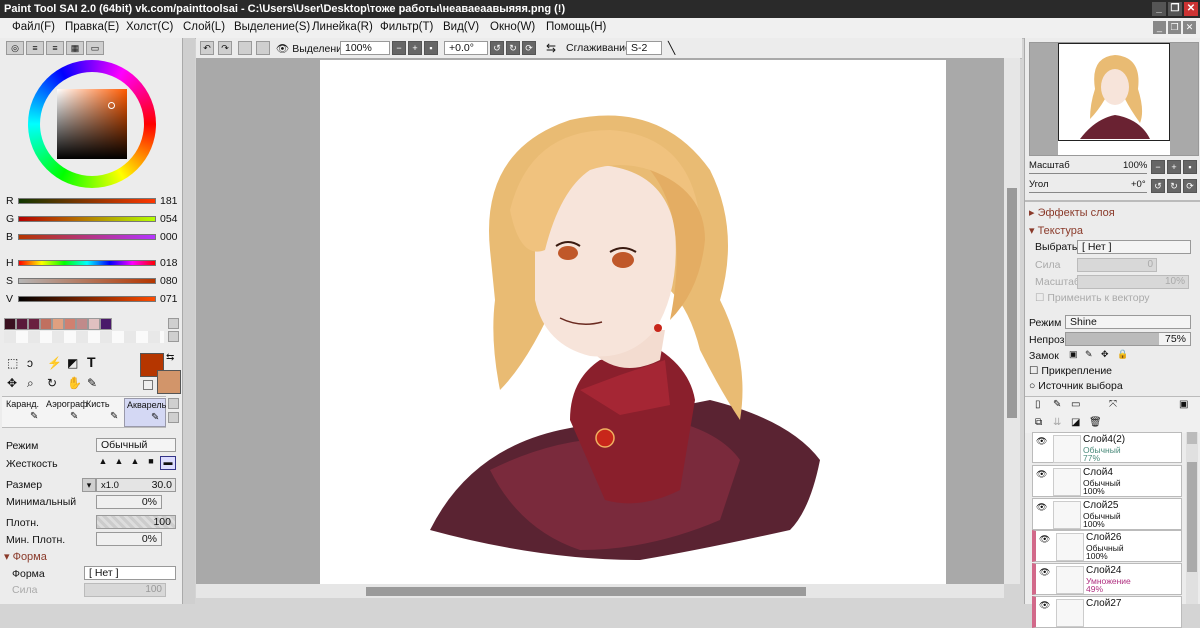 The width and height of the screenshot is (1200, 628). I want to click on left-panel-scrollbar, so click(189, 321).